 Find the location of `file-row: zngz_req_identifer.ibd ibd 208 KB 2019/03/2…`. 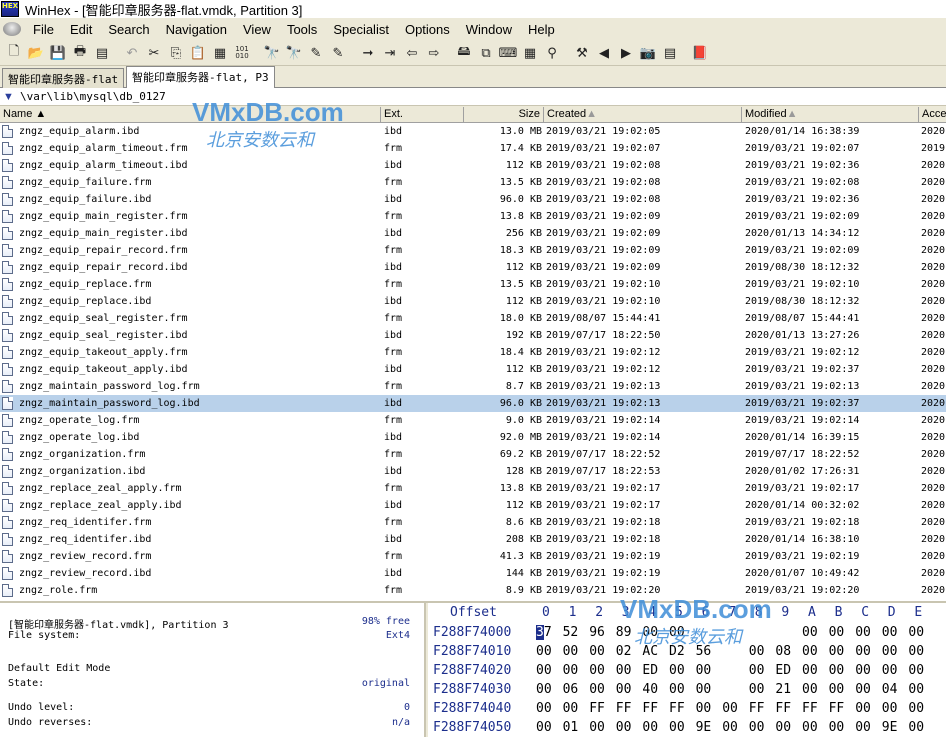

file-row: zngz_req_identifer.ibd ibd 208 KB 2019/03/2… is located at coordinates (473, 539).